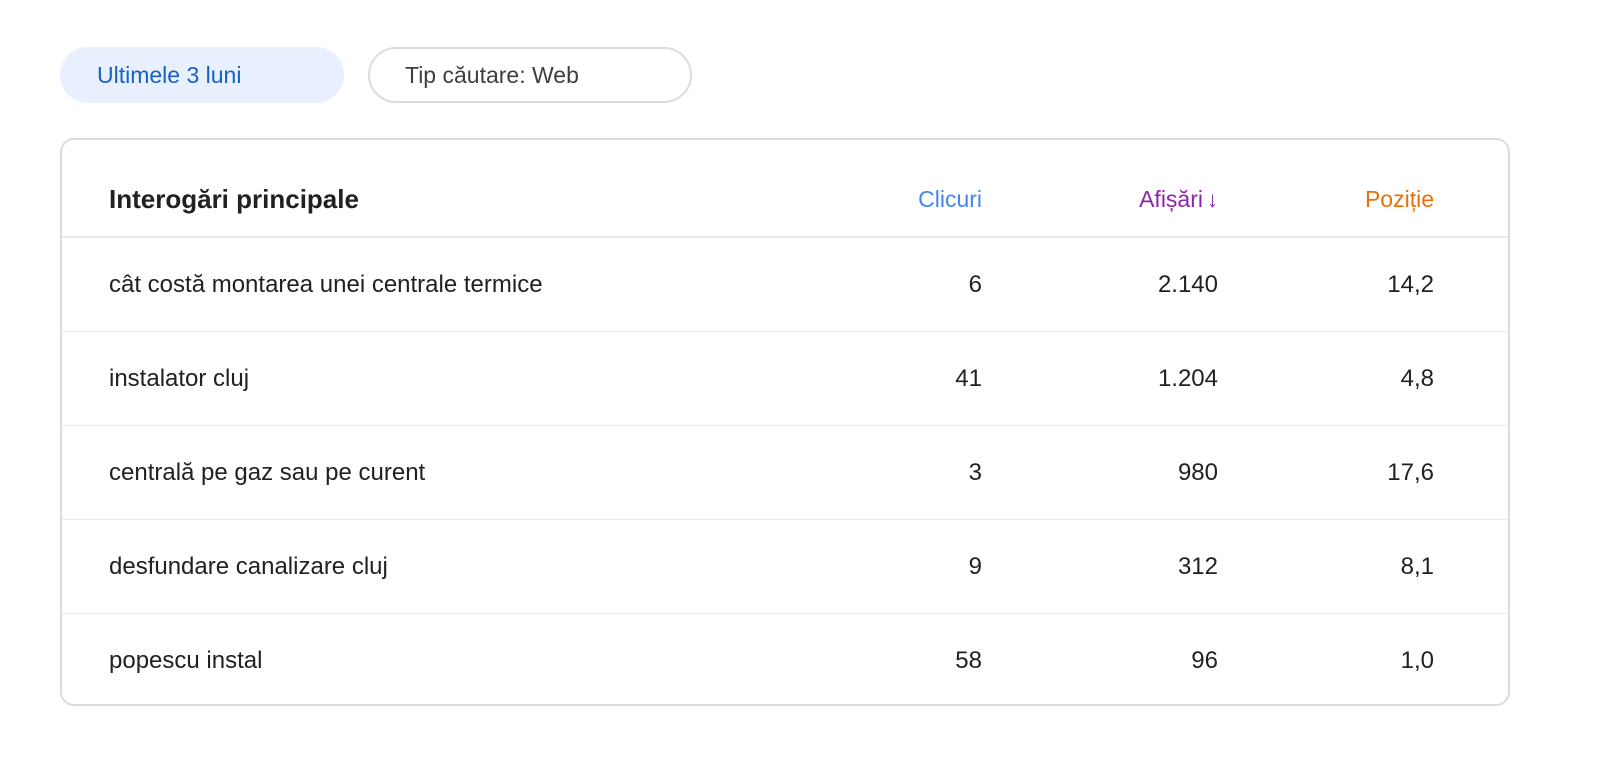  I want to click on column-header-position: Poziție, so click(1326, 199).